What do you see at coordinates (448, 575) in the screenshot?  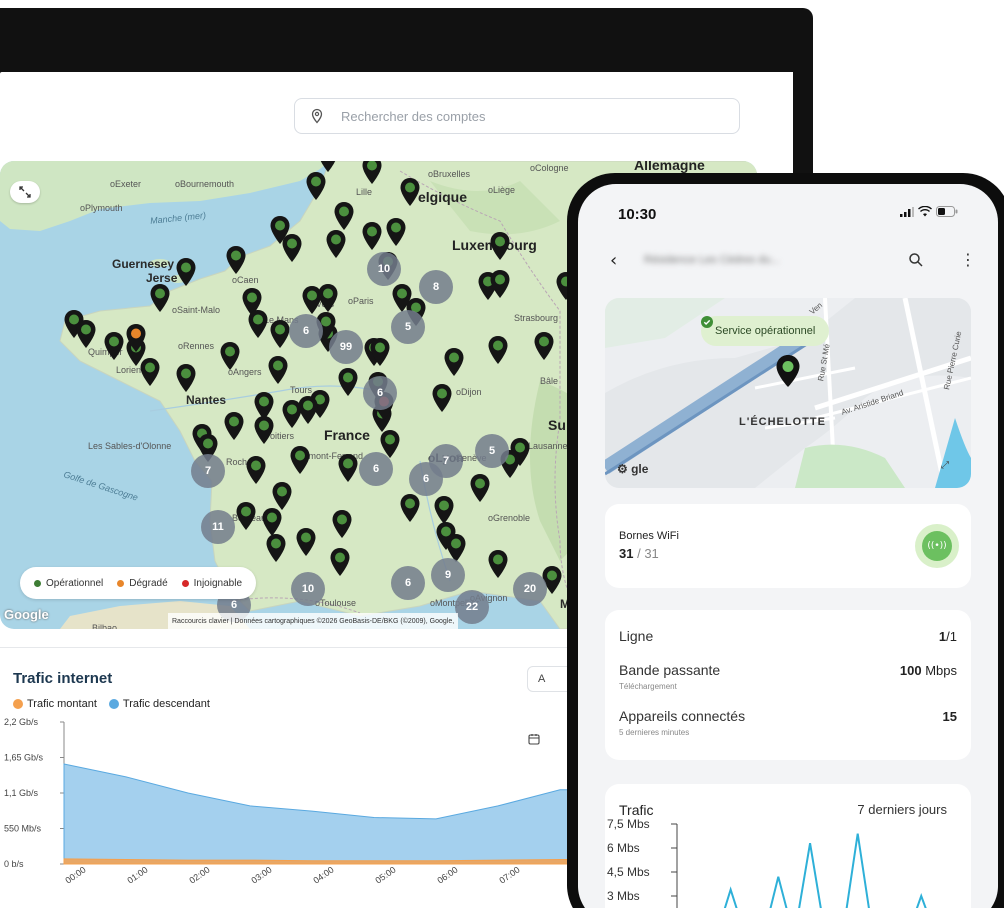 I see `site-cluster: 9` at bounding box center [448, 575].